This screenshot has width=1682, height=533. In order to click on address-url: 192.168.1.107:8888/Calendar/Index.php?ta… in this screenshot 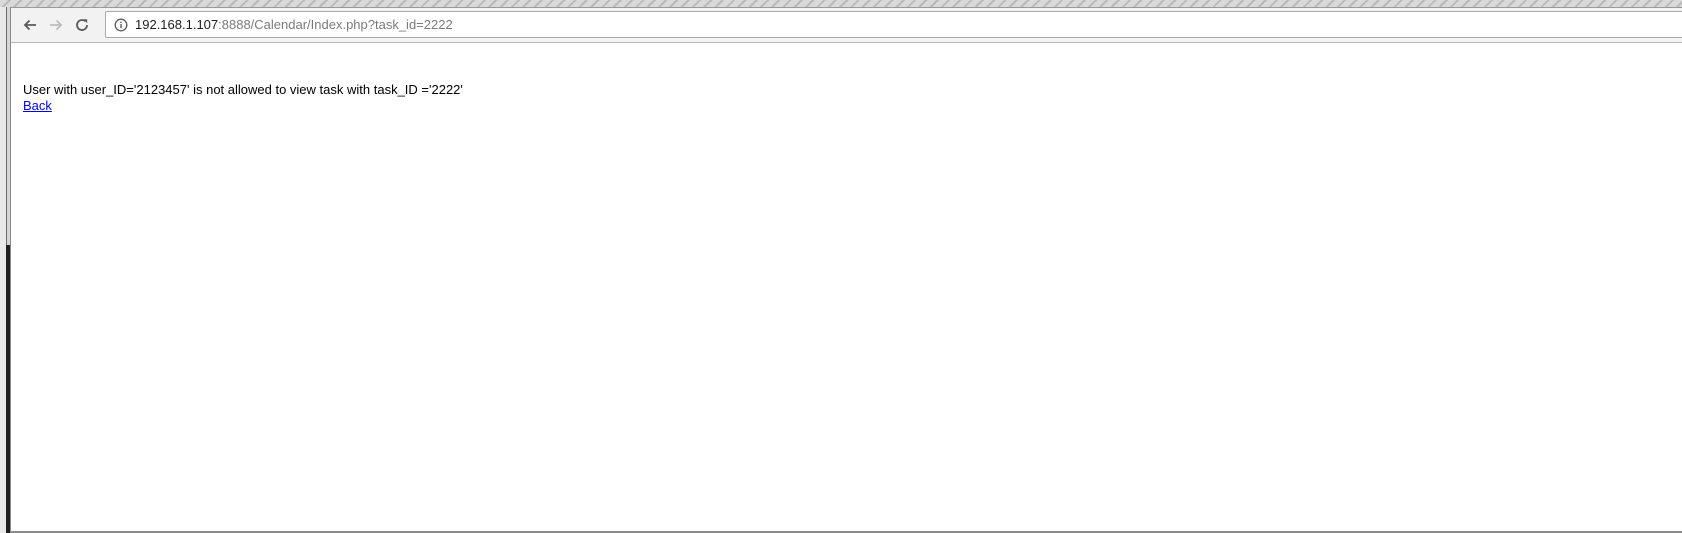, I will do `click(294, 24)`.